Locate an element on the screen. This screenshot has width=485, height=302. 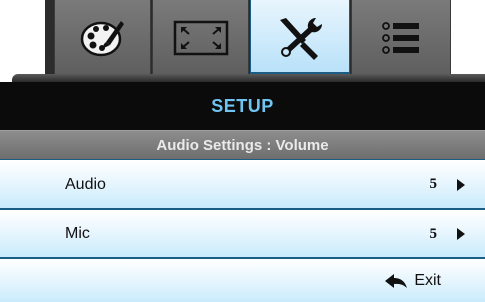
tab-image is located at coordinates (102, 37).